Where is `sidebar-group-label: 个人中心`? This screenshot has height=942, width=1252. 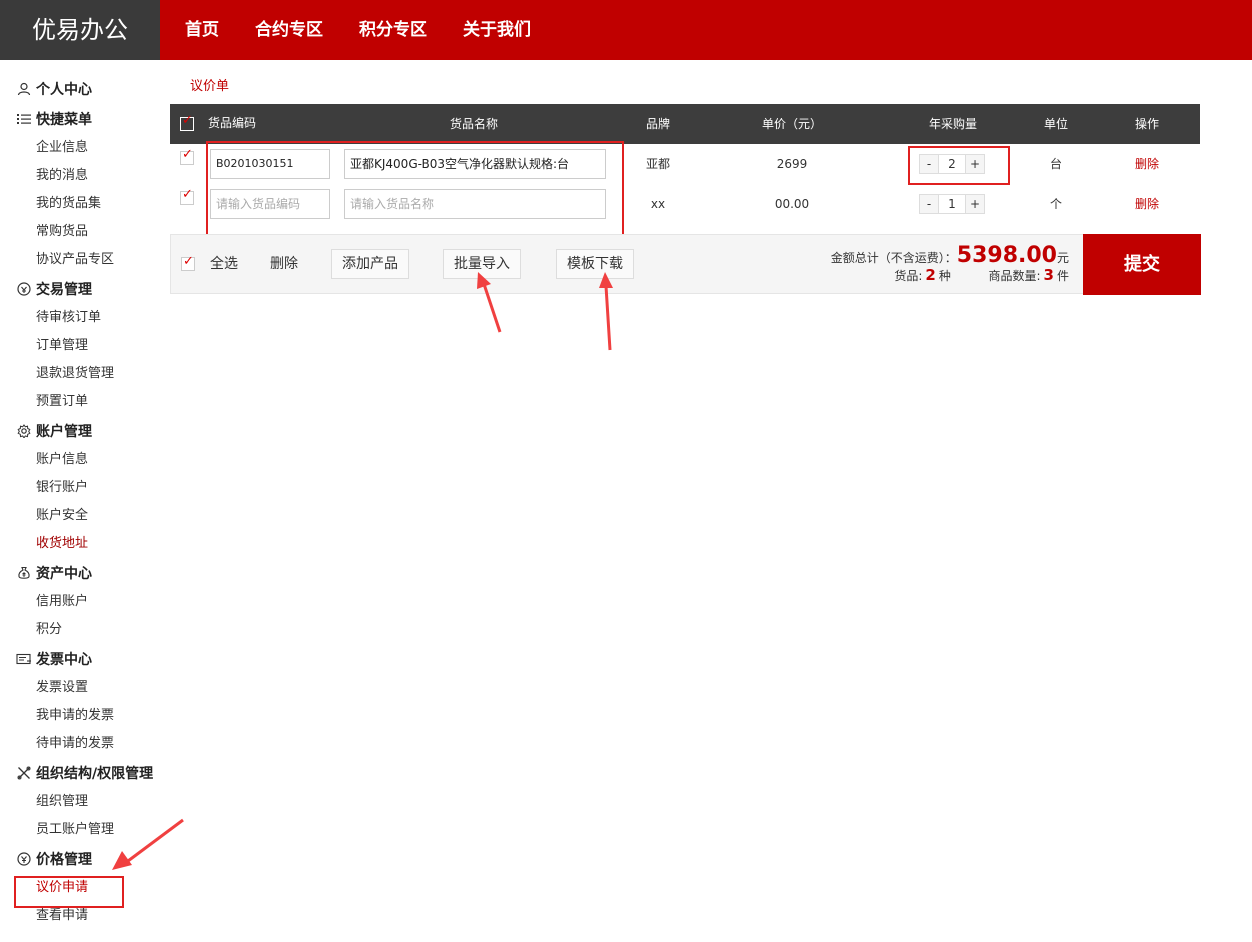
sidebar-group-label: 个人中心 is located at coordinates (64, 90).